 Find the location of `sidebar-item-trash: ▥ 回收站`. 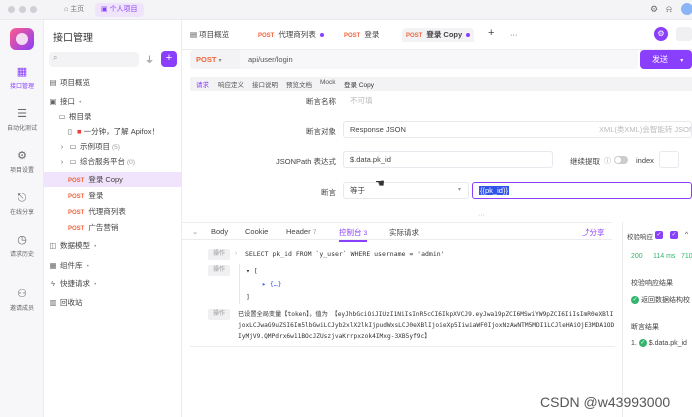

sidebar-item-trash: ▥ 回收站 is located at coordinates (113, 302).